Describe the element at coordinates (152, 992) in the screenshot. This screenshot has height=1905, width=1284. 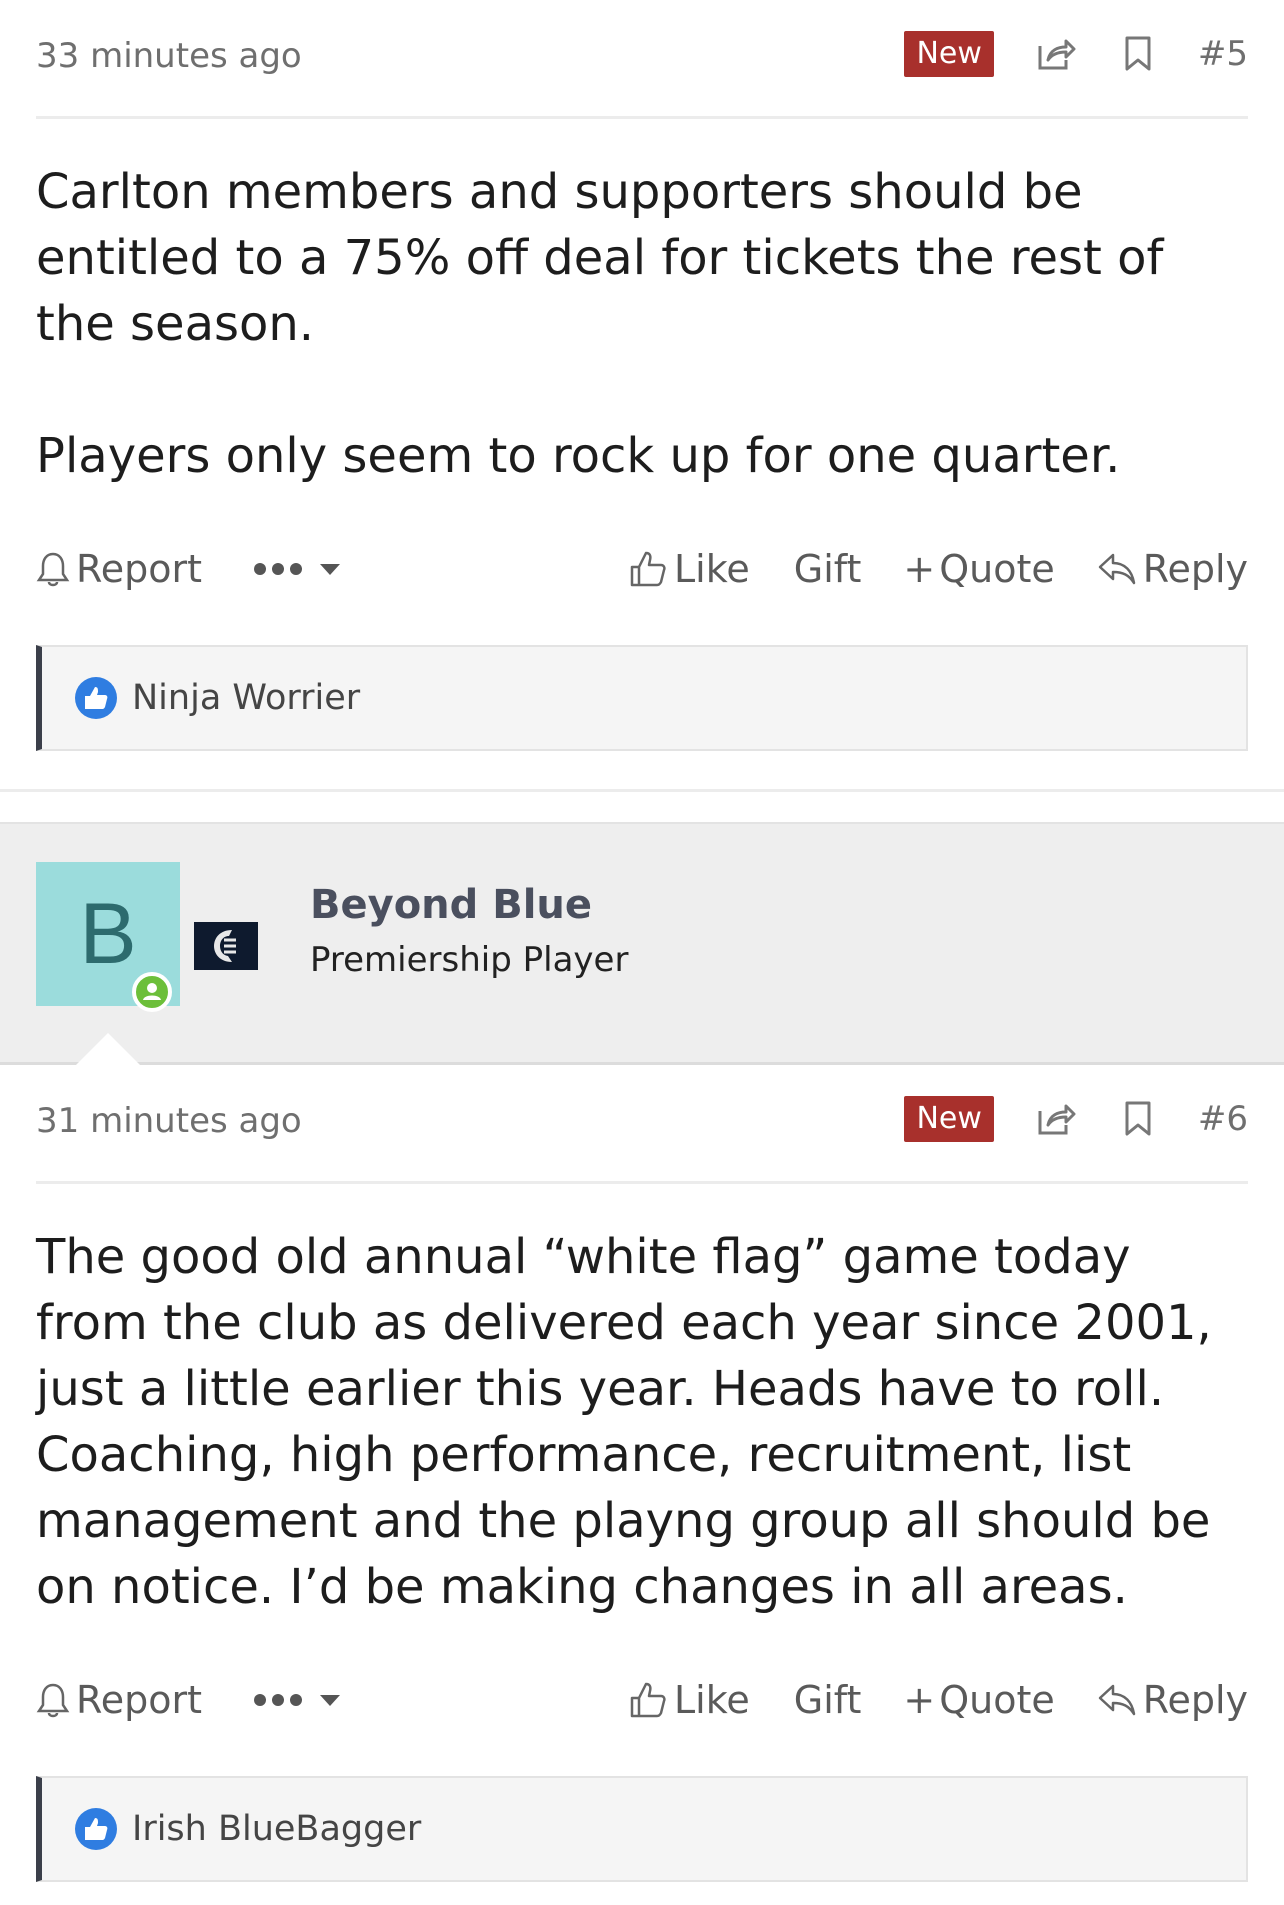
I see `online-status-icon` at that location.